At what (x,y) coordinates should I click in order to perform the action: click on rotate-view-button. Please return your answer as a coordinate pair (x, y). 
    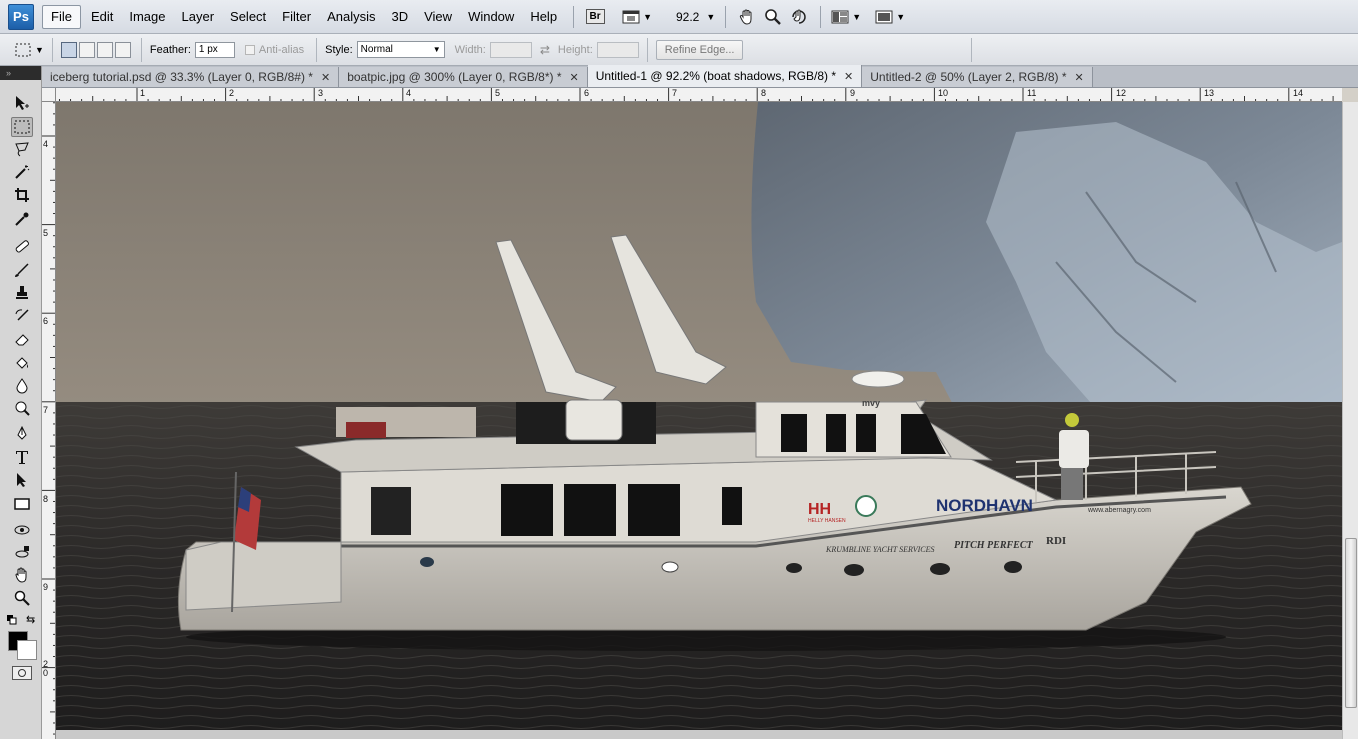
    Looking at the image, I should click on (799, 17).